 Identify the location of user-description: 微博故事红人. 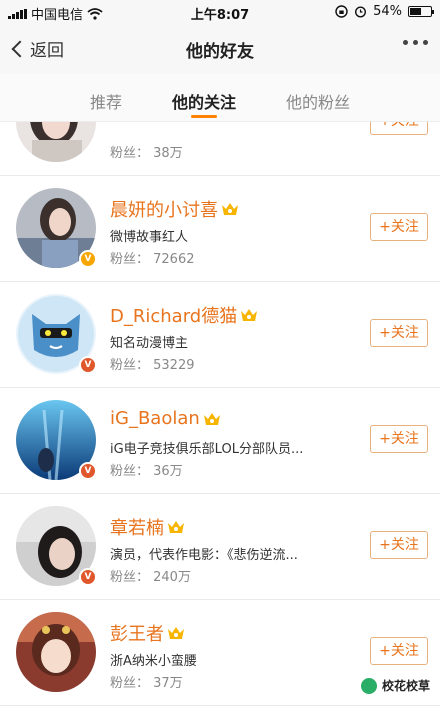
(149, 237).